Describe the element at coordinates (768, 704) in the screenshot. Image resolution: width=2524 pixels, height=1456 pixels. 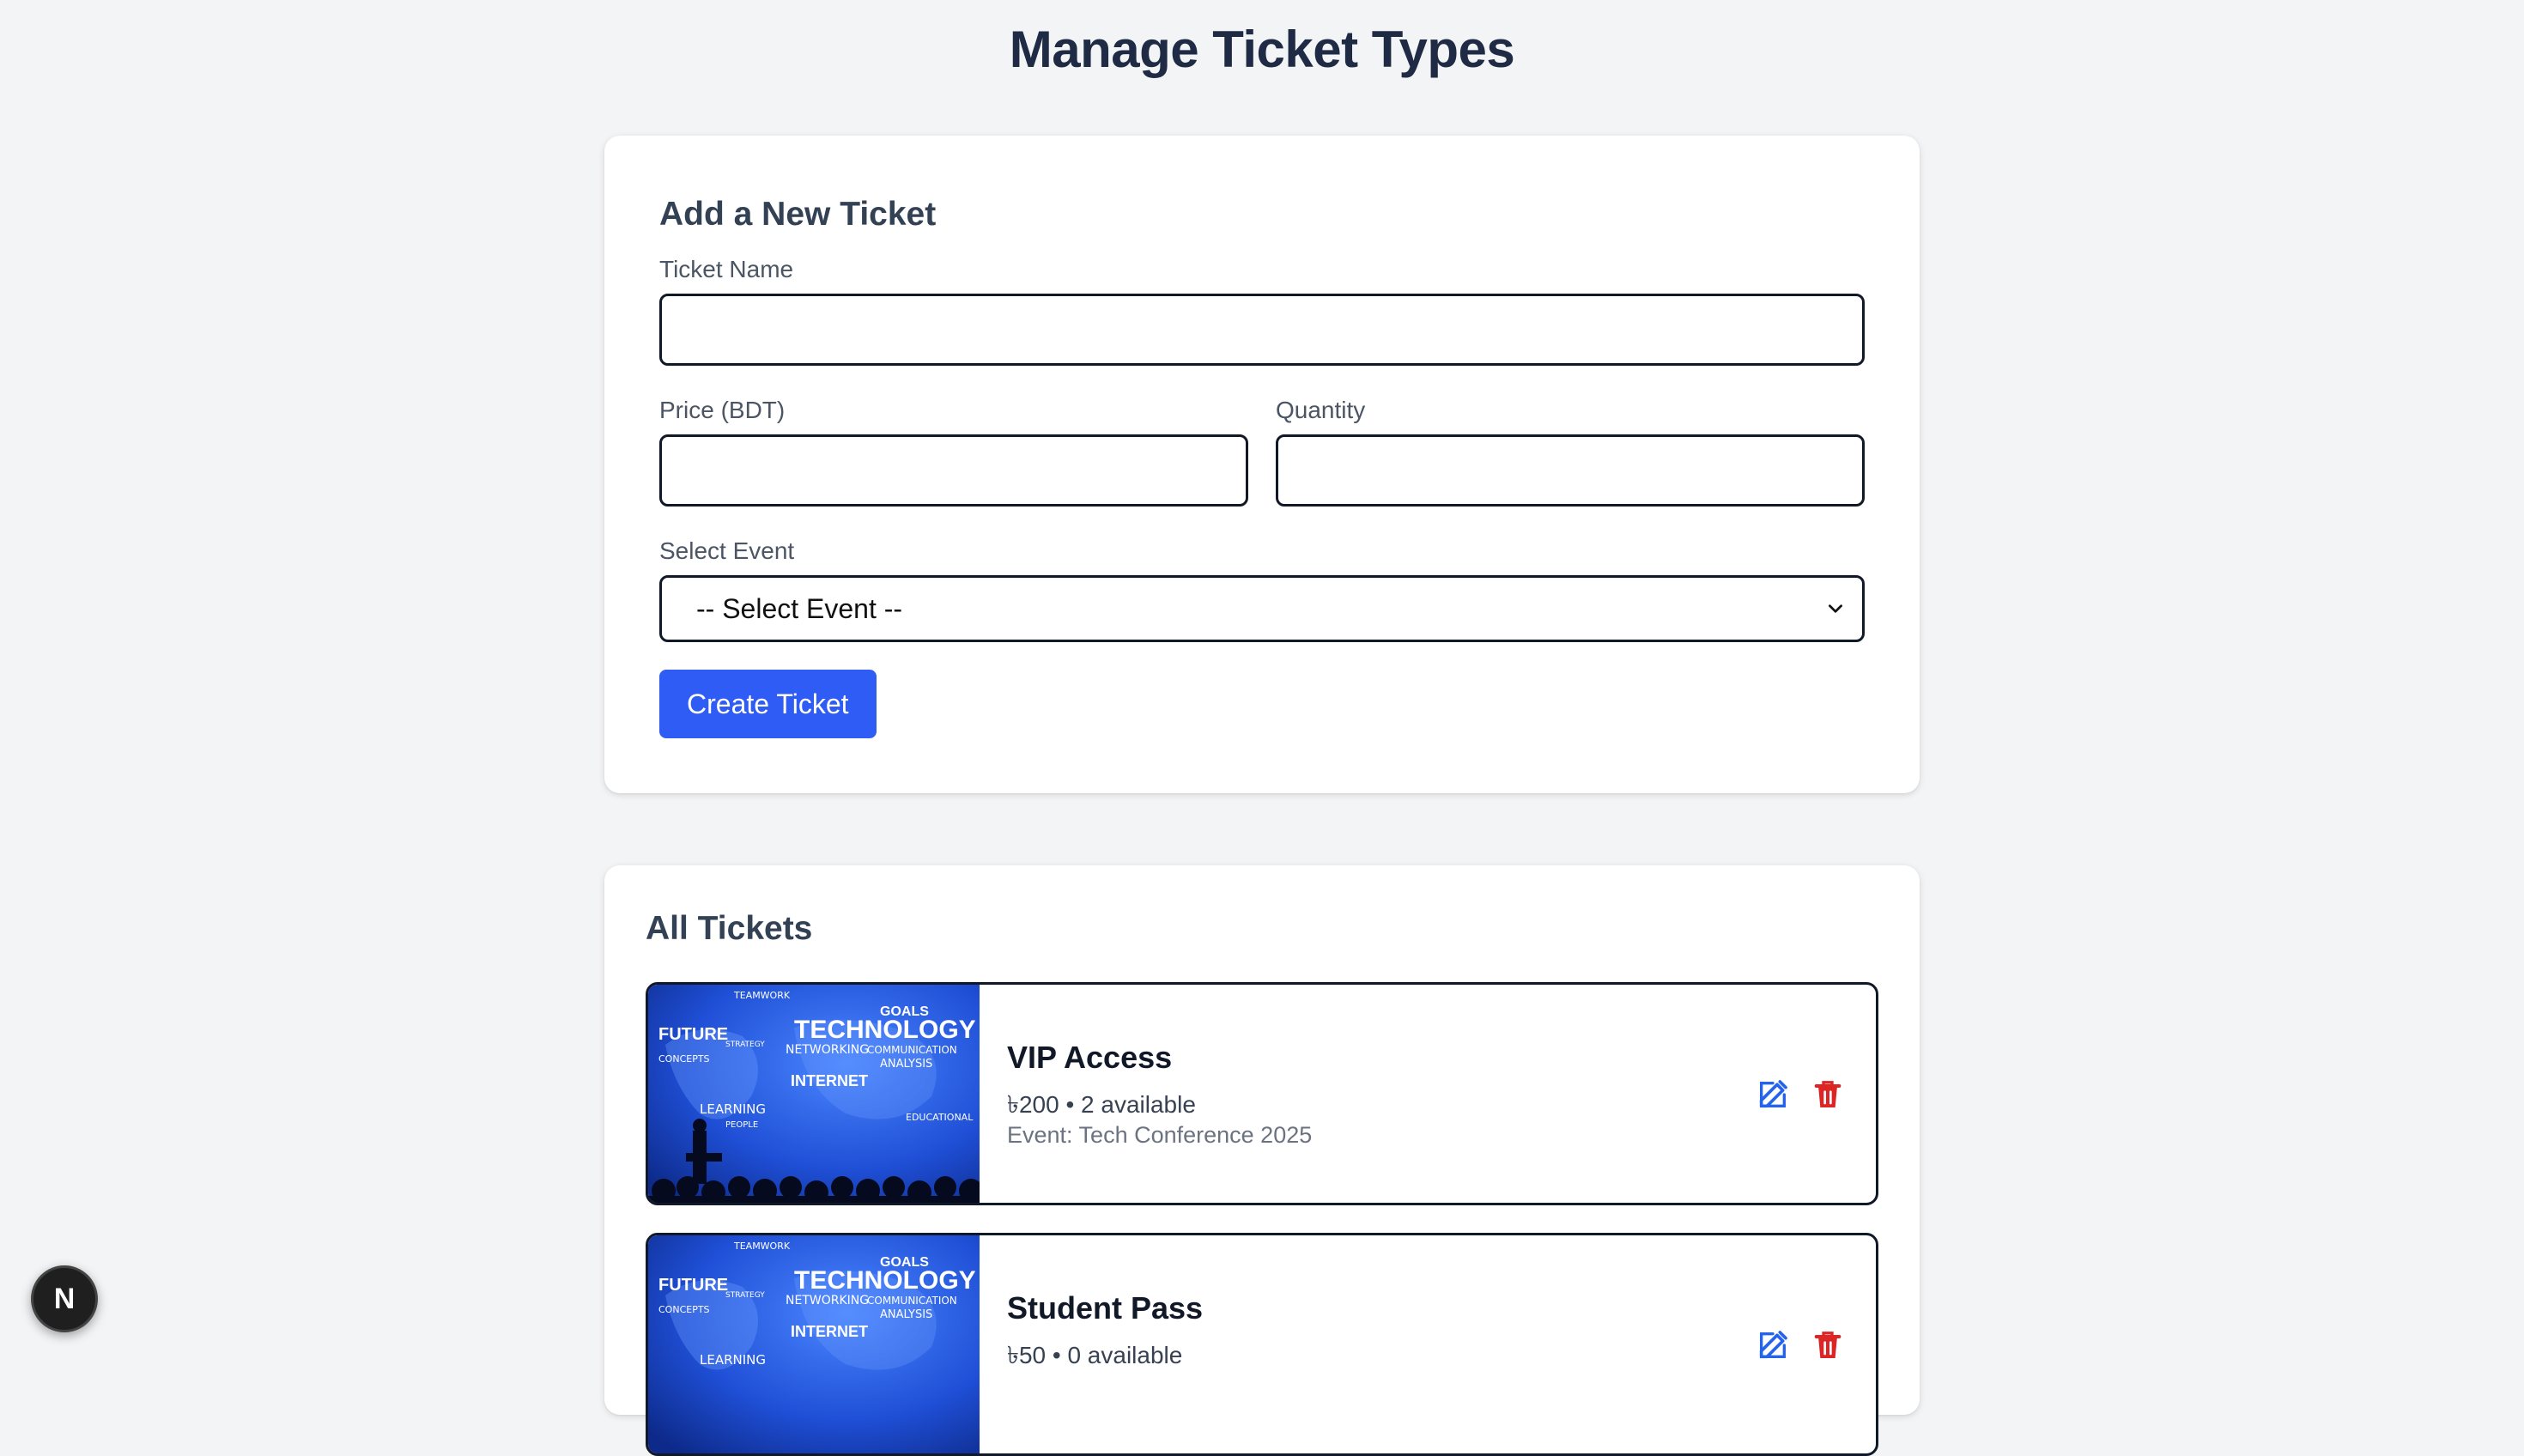
I see `create-ticket-button: Create Ticket` at that location.